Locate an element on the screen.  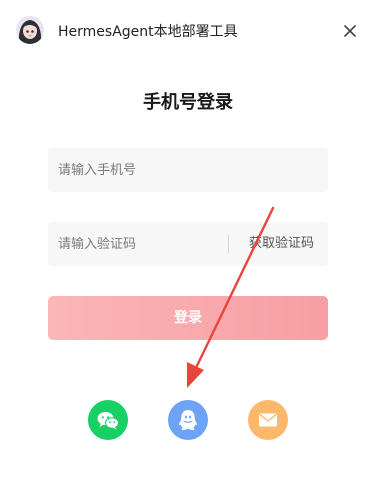
window-header: HermesAgent本地部署工具 is located at coordinates (188, 31).